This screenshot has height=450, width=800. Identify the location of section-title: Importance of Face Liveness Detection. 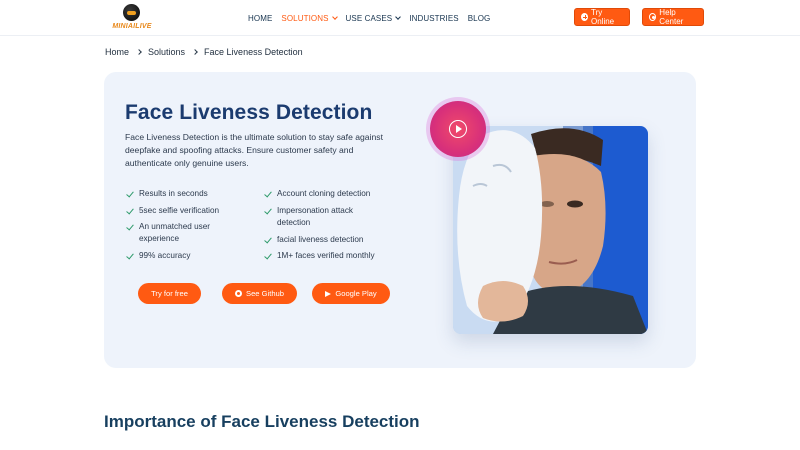
(262, 421).